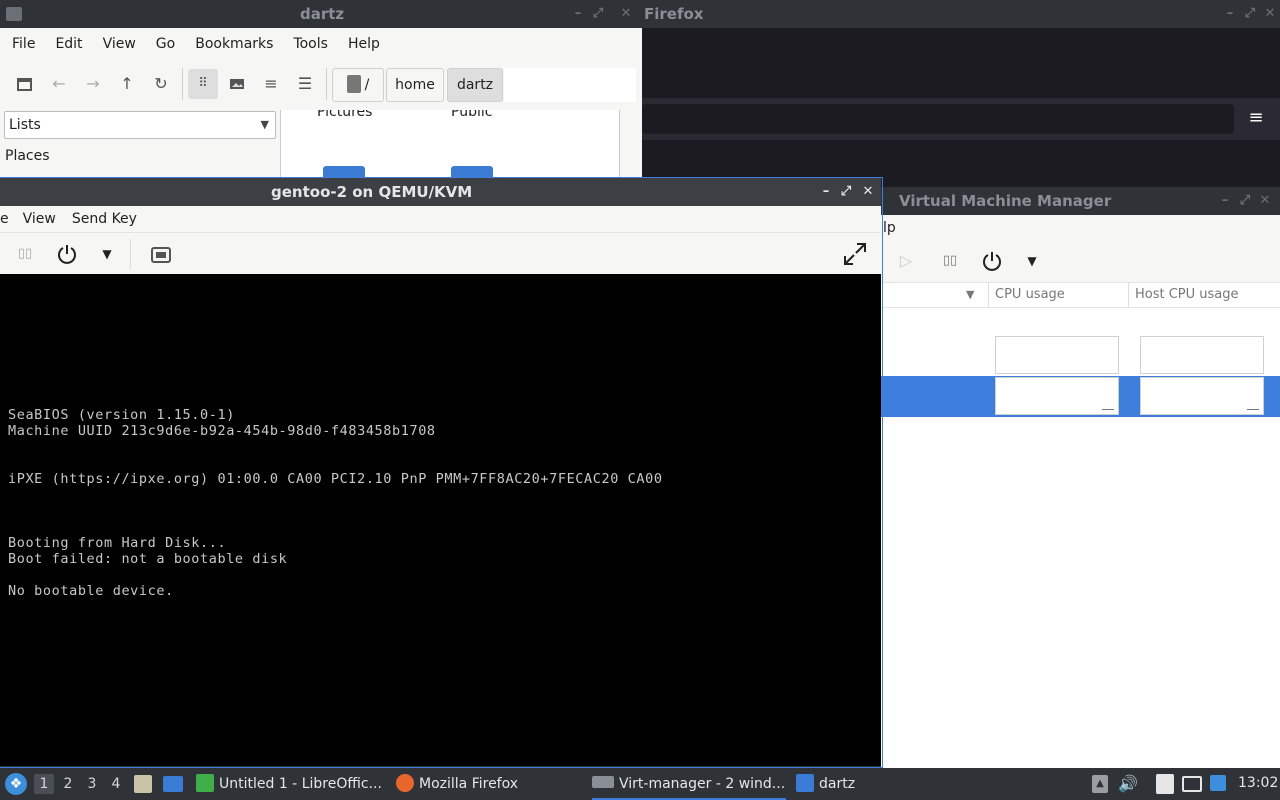  Describe the element at coordinates (234, 44) in the screenshot. I see `menu-bookmarks: Bookmarks` at that location.